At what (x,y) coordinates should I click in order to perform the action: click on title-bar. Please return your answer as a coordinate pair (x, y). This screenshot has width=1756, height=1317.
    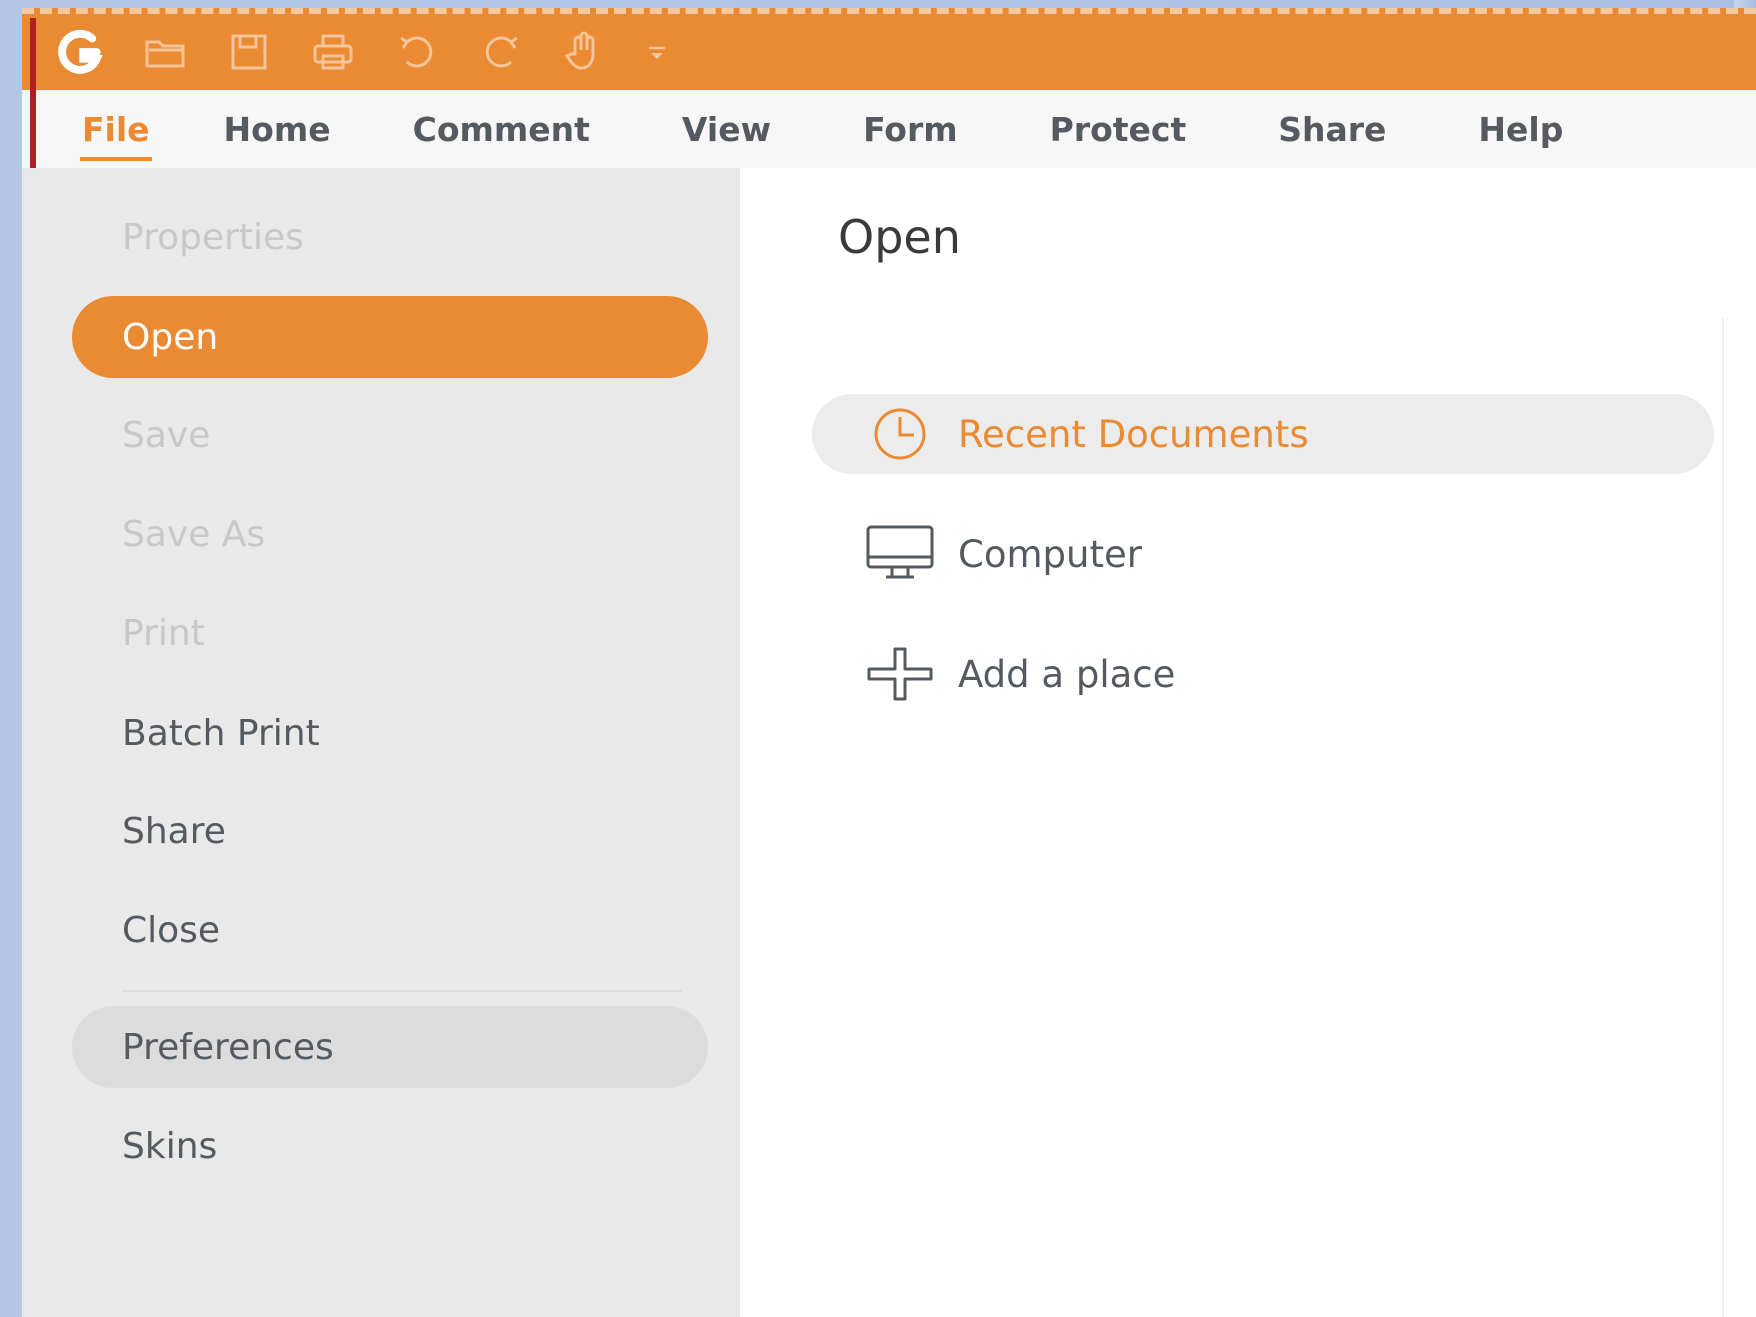
    Looking at the image, I should click on (889, 49).